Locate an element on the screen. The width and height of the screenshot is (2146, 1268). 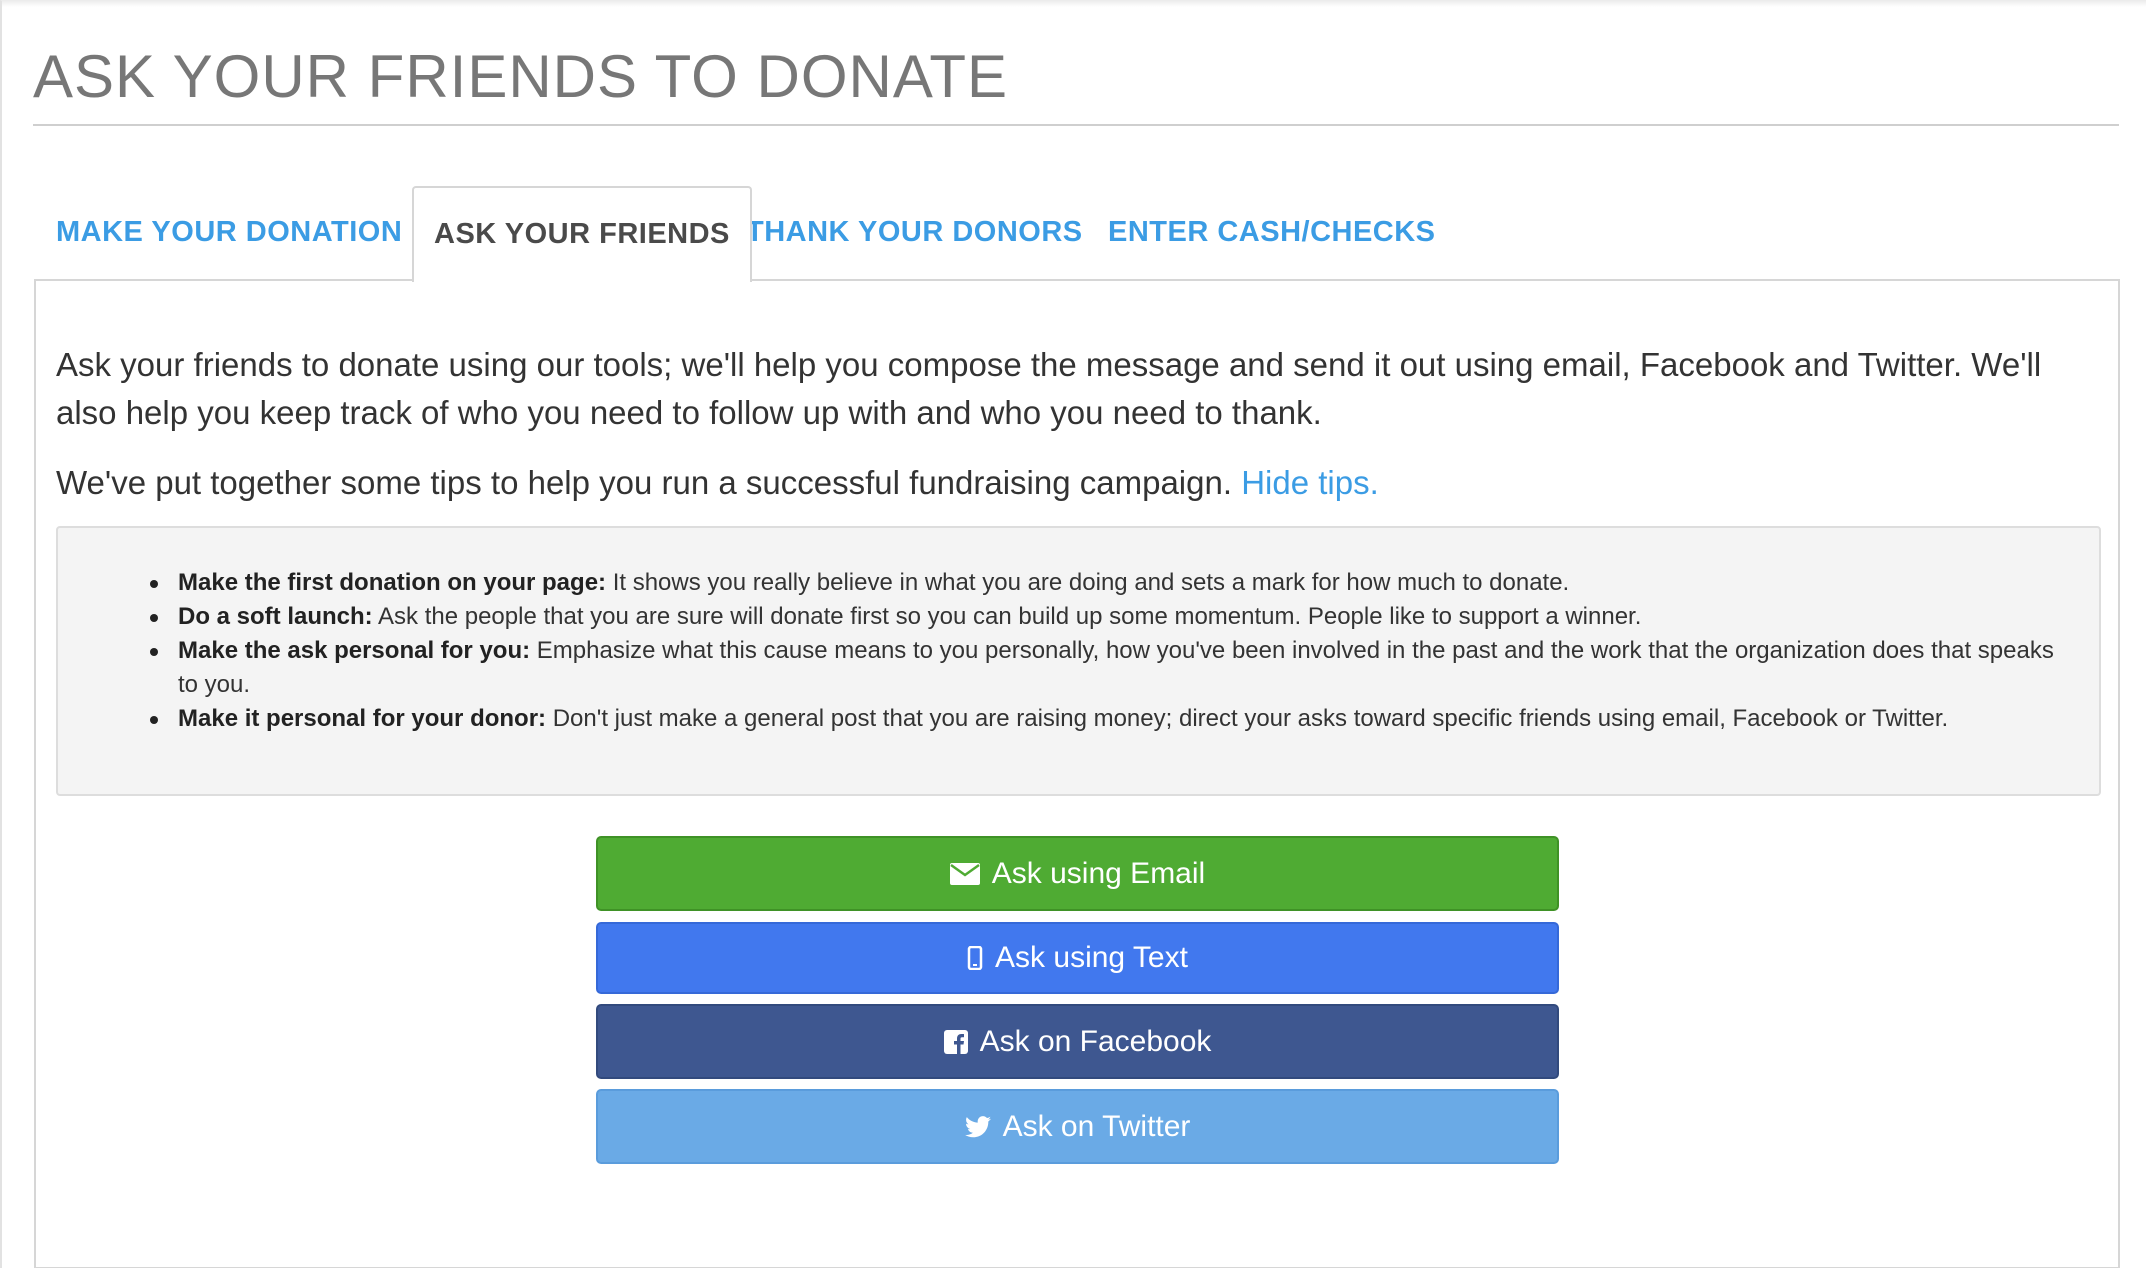
mobile-phone-icon is located at coordinates (975, 958).